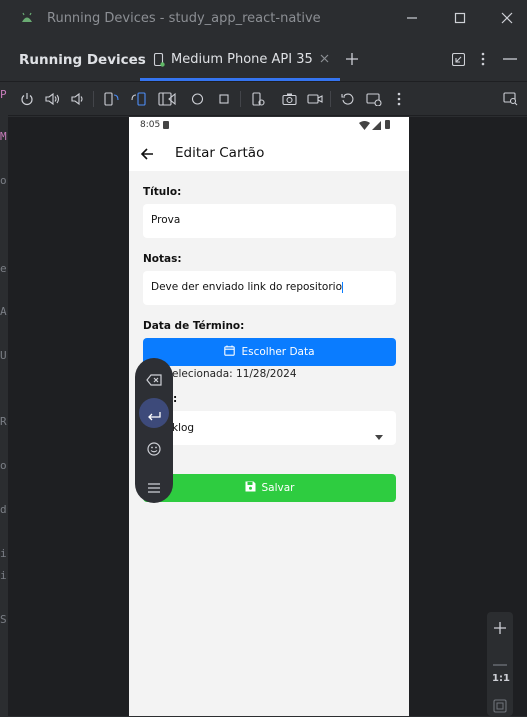 The width and height of the screenshot is (527, 717). What do you see at coordinates (278, 488) in the screenshot?
I see `save-label: Salvar` at bounding box center [278, 488].